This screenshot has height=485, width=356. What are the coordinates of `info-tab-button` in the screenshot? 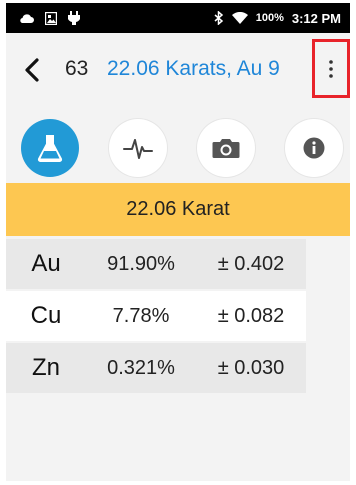 It's located at (314, 148).